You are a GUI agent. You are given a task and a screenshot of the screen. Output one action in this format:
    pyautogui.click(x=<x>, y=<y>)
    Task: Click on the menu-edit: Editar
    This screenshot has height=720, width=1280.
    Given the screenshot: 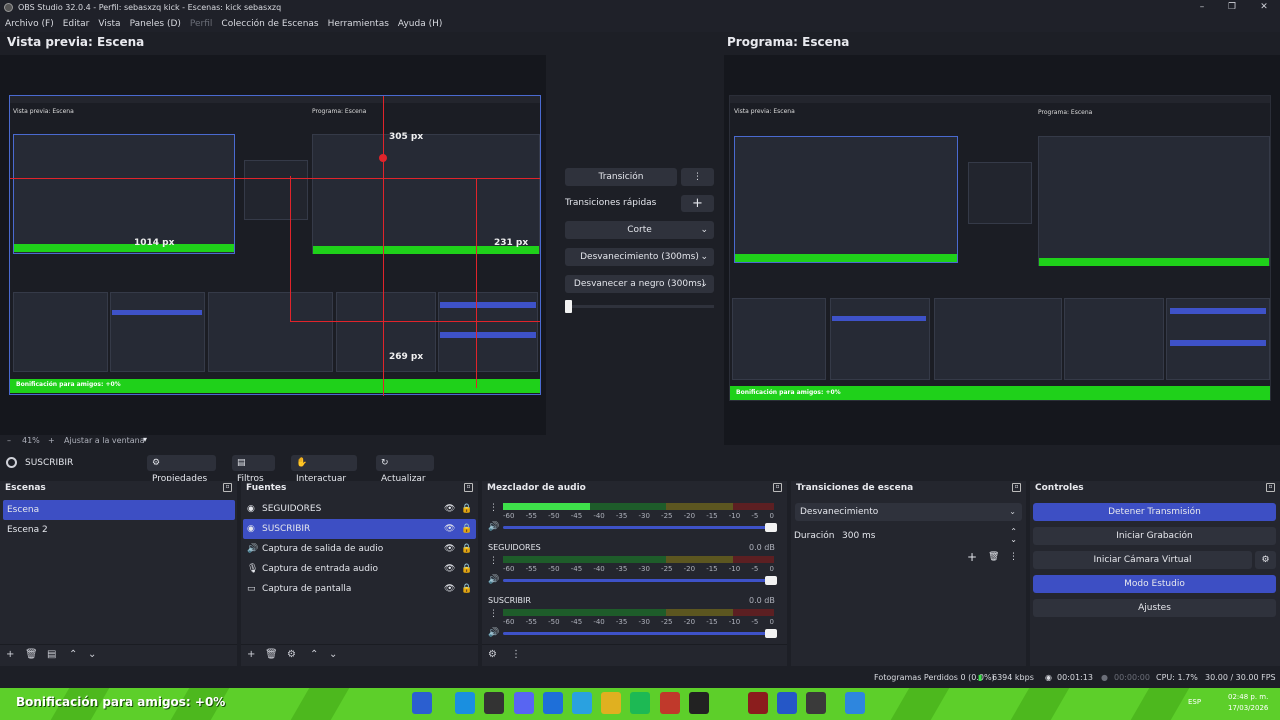 What is the action you would take?
    pyautogui.click(x=76, y=24)
    